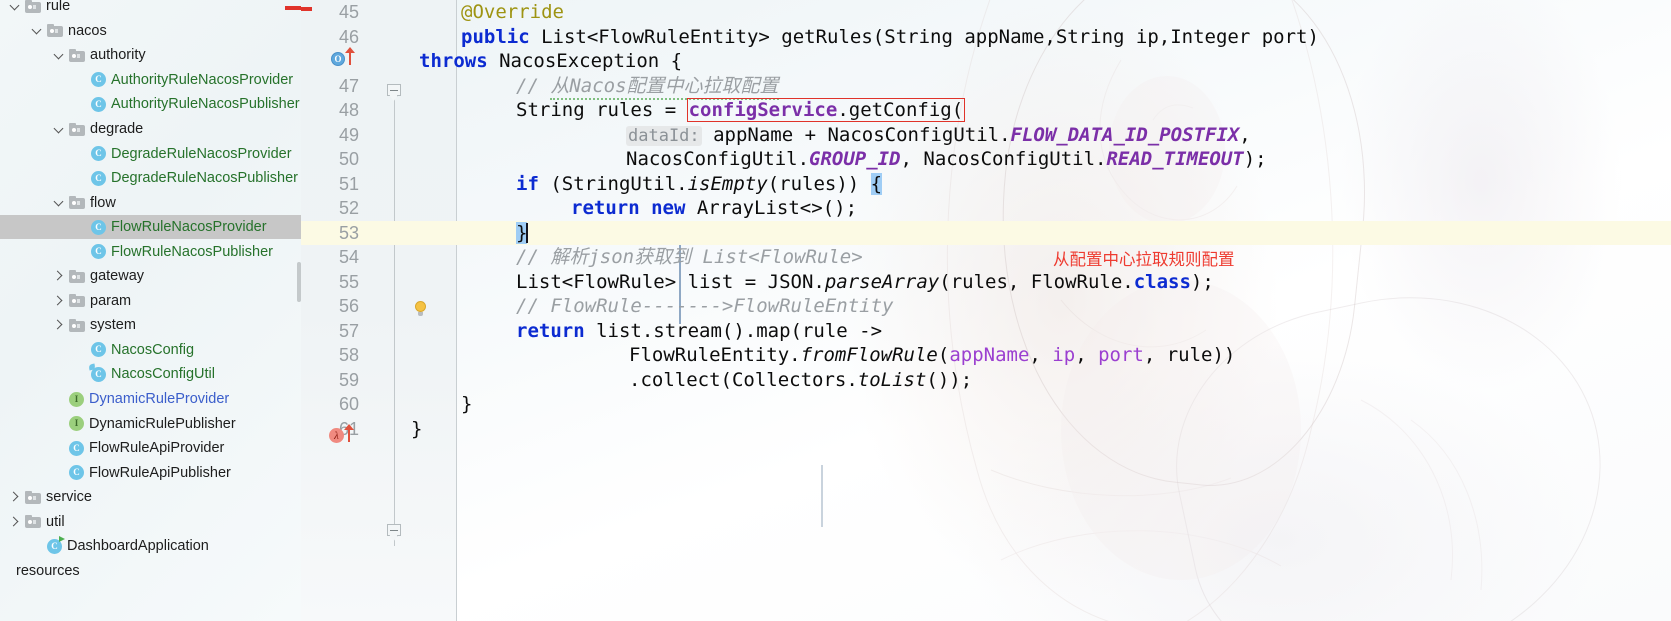 Image resolution: width=1671 pixels, height=621 pixels. Describe the element at coordinates (138, 546) in the screenshot. I see `tree-item-label: DashboardApplication` at that location.